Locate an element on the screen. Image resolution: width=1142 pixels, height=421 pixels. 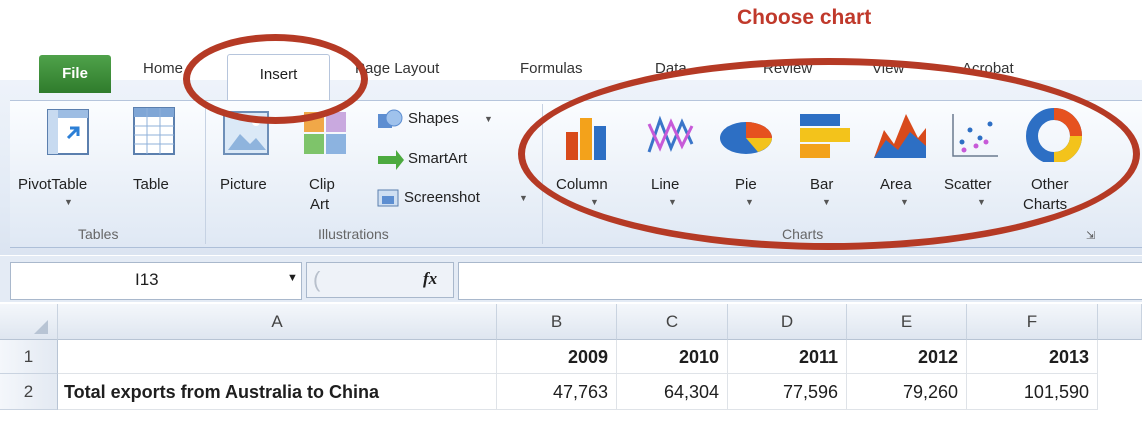
cell-e2: 79,260 is located at coordinates (907, 392).